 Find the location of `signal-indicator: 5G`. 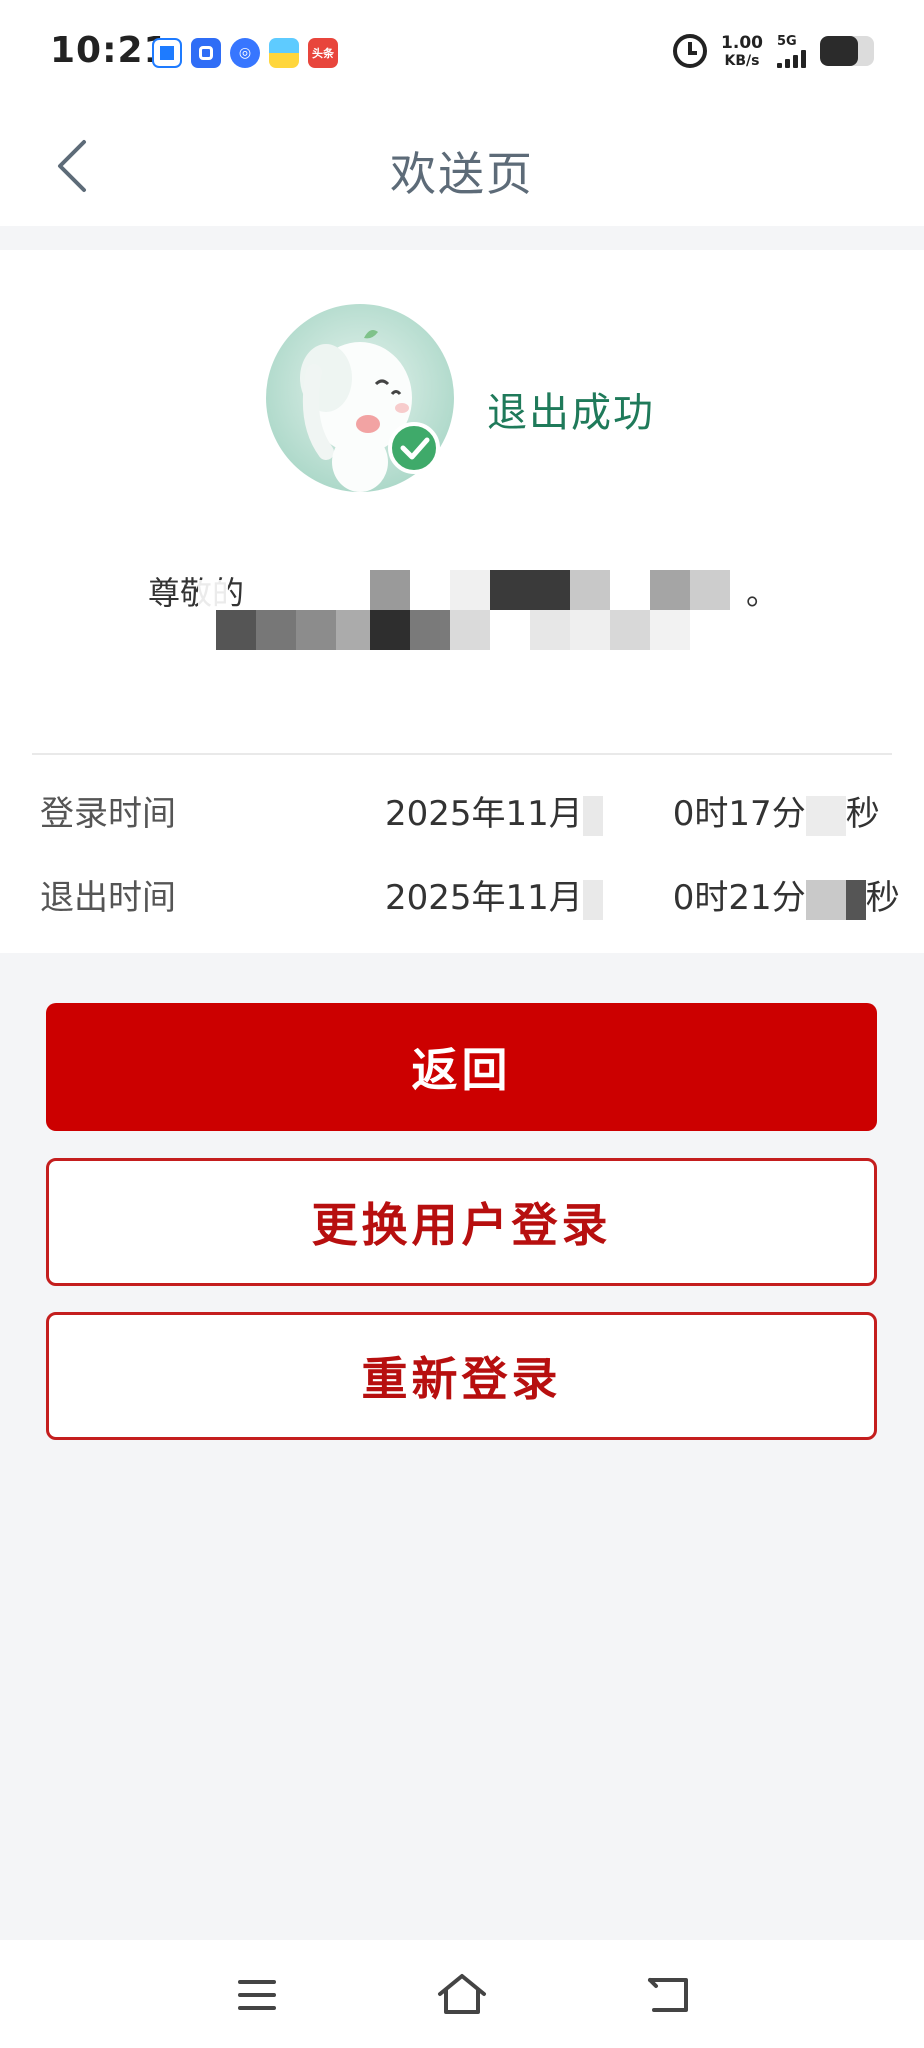

signal-indicator: 5G is located at coordinates (791, 51).